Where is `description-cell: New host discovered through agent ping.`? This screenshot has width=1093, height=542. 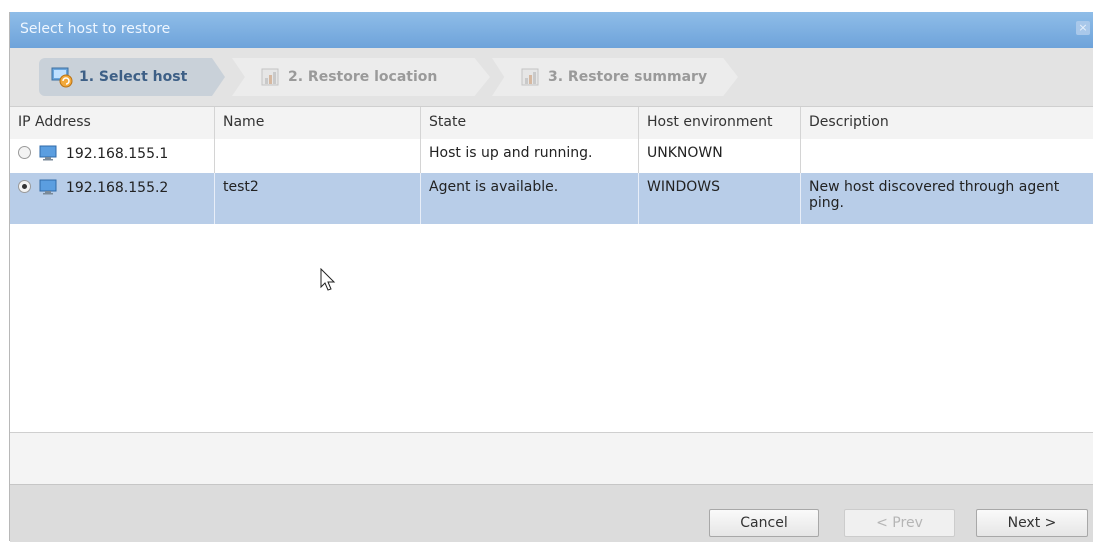
description-cell: New host discovered through agent ping. is located at coordinates (934, 195).